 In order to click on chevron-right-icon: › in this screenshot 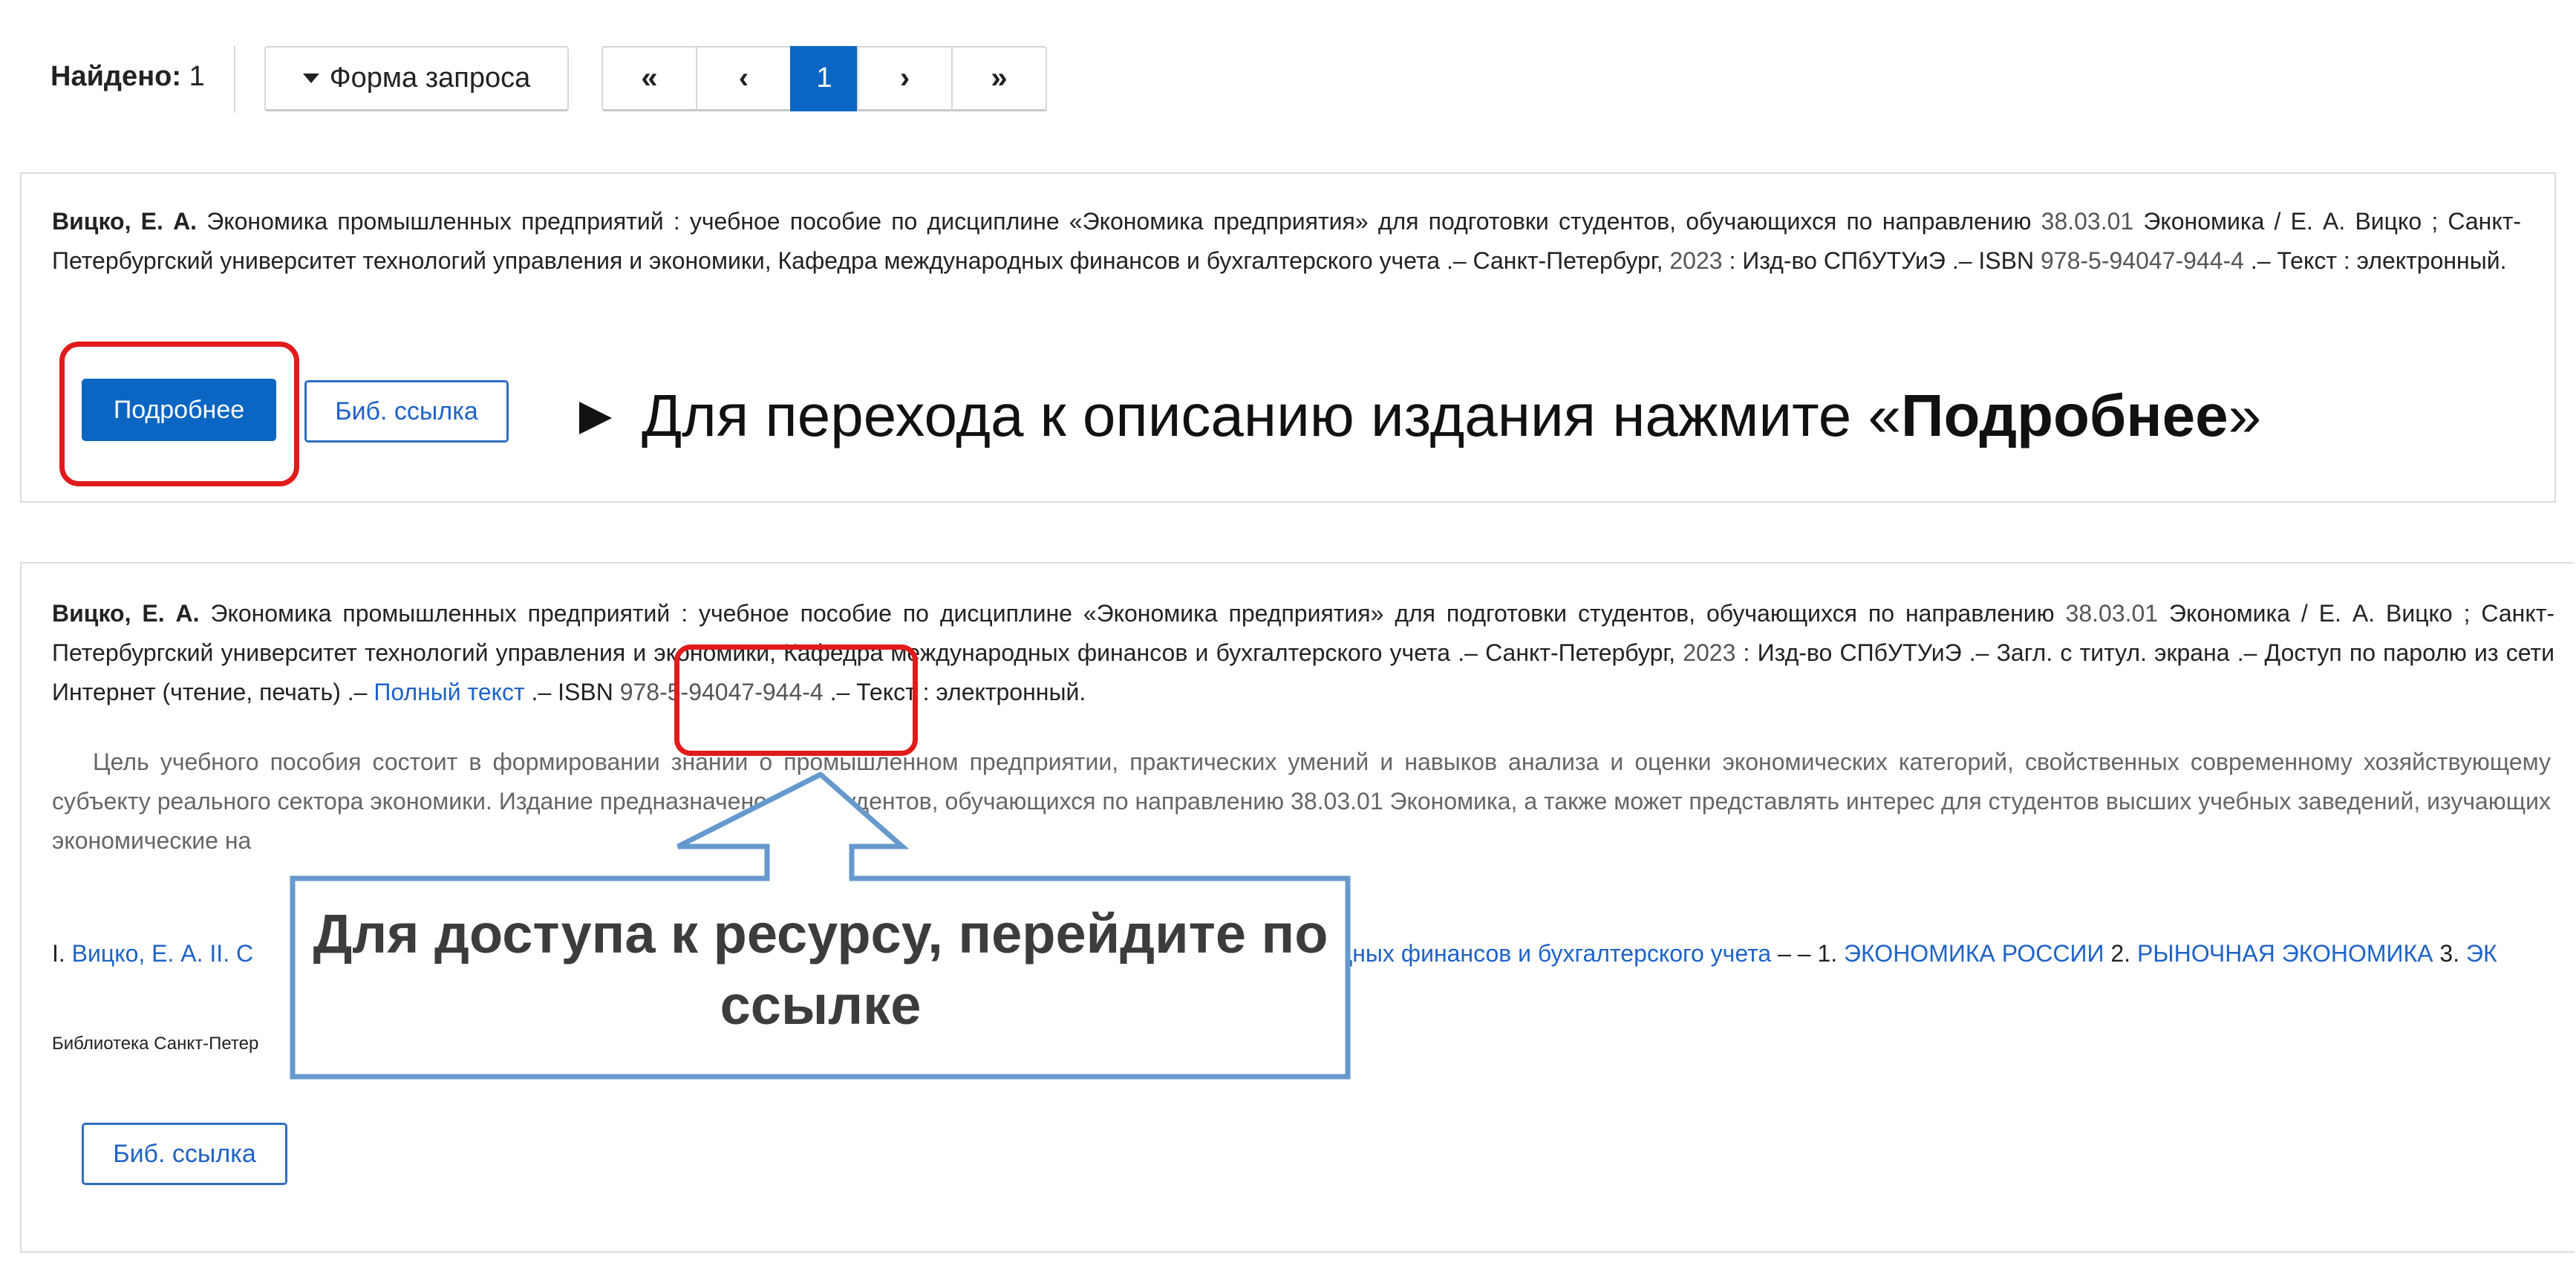, I will do `click(904, 78)`.